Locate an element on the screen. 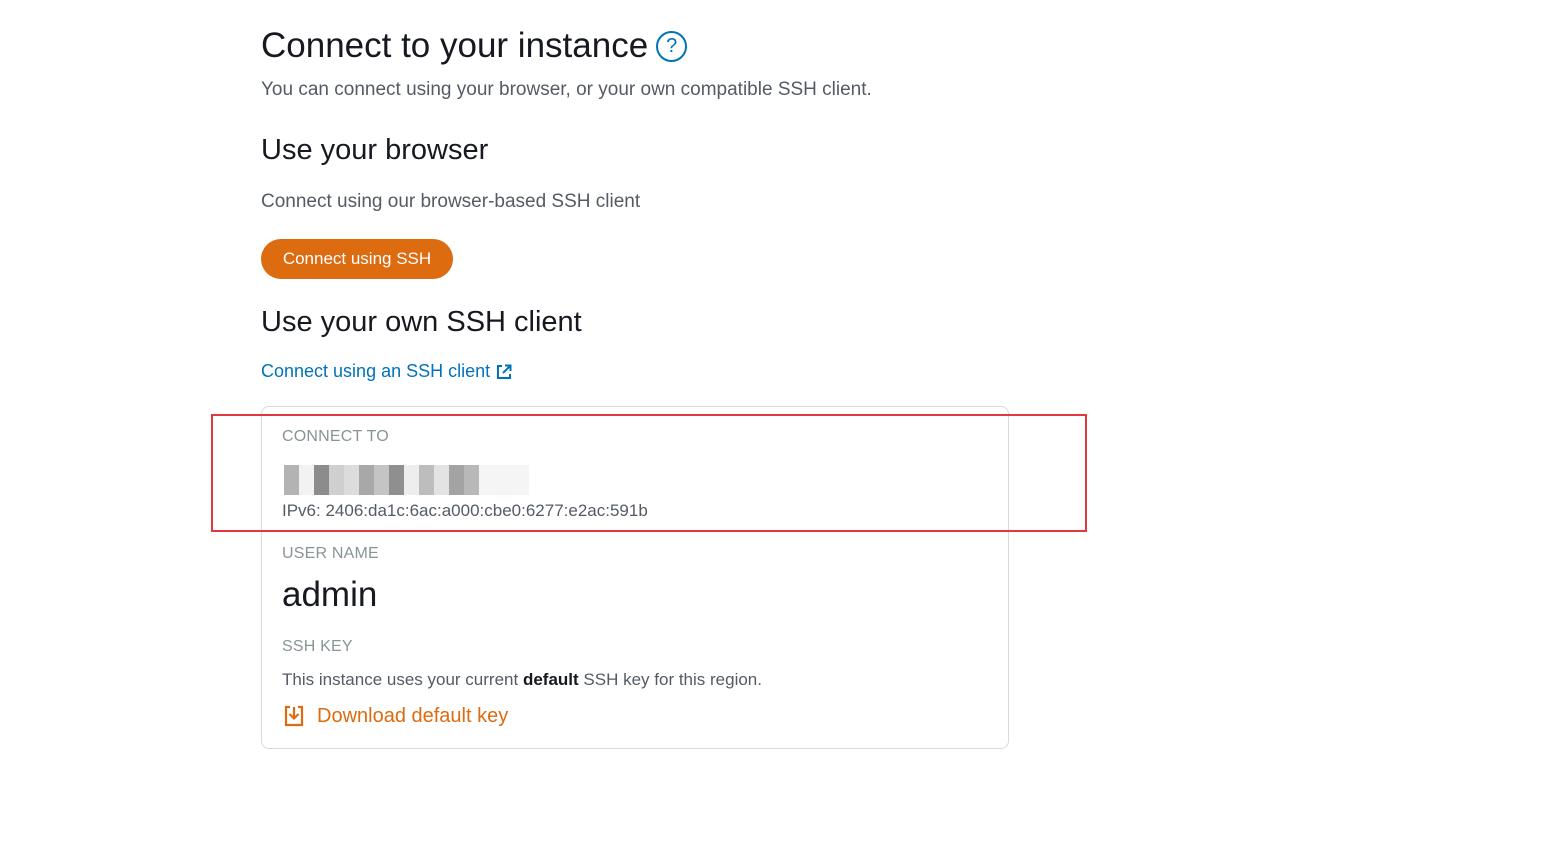 This screenshot has height=865, width=1556. ssh-client-section-heading: Use your own SSH client is located at coordinates (421, 322).